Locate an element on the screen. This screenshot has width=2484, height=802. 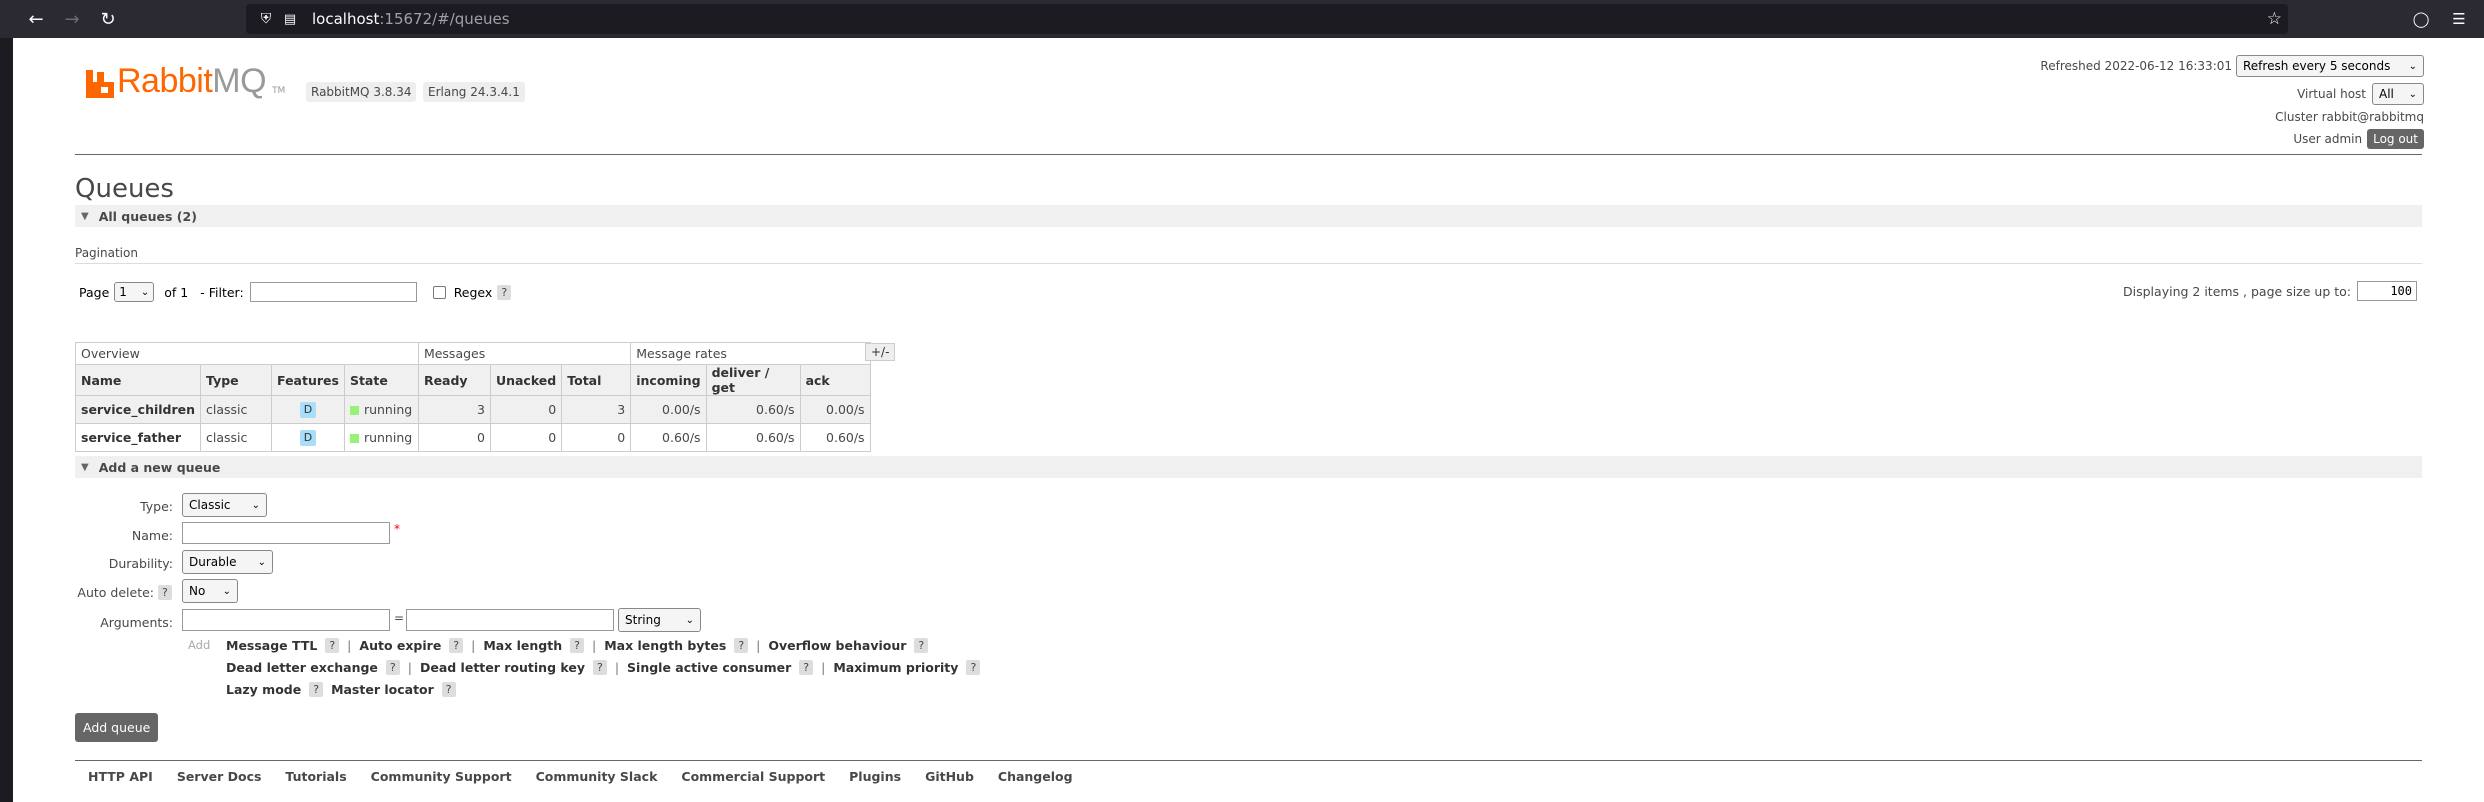
auto-delete-label: Auto delete: is located at coordinates (115, 592).